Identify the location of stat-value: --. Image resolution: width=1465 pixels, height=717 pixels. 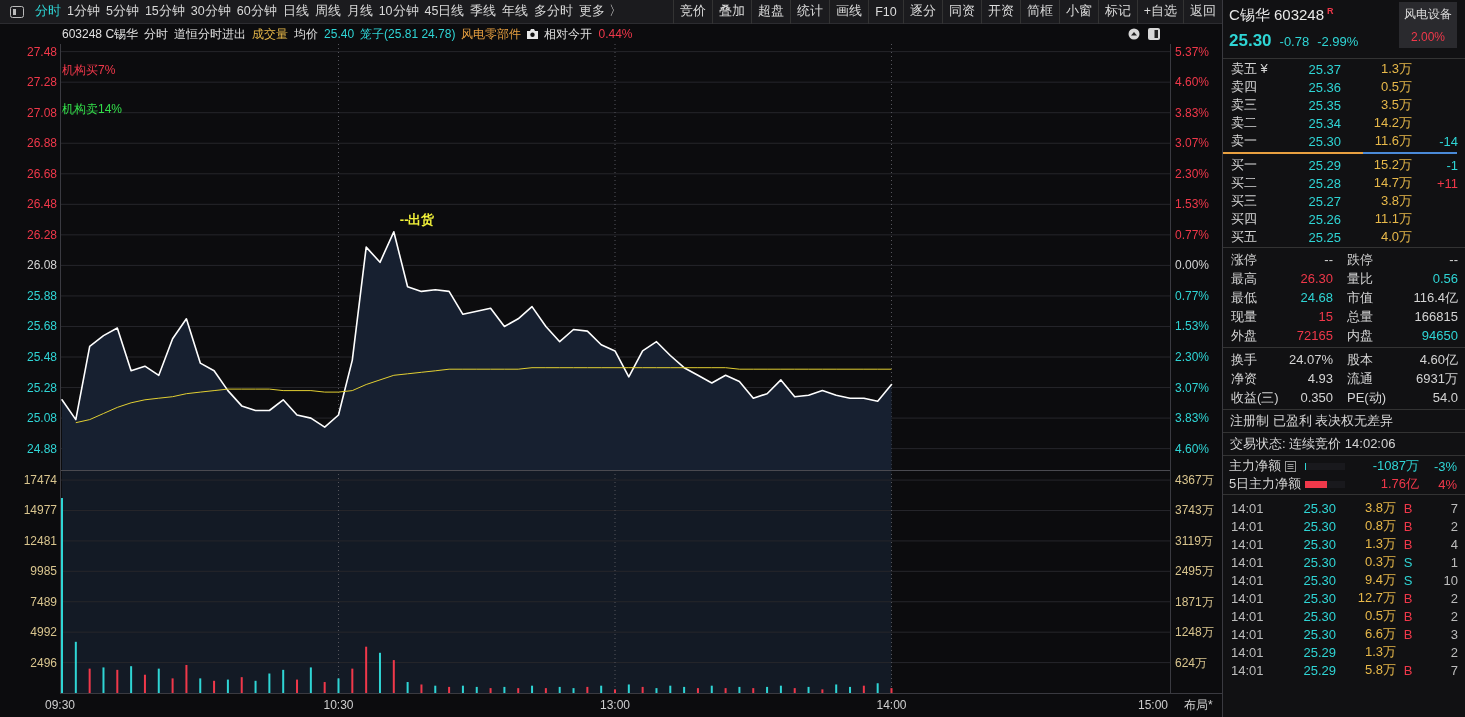
(1328, 259).